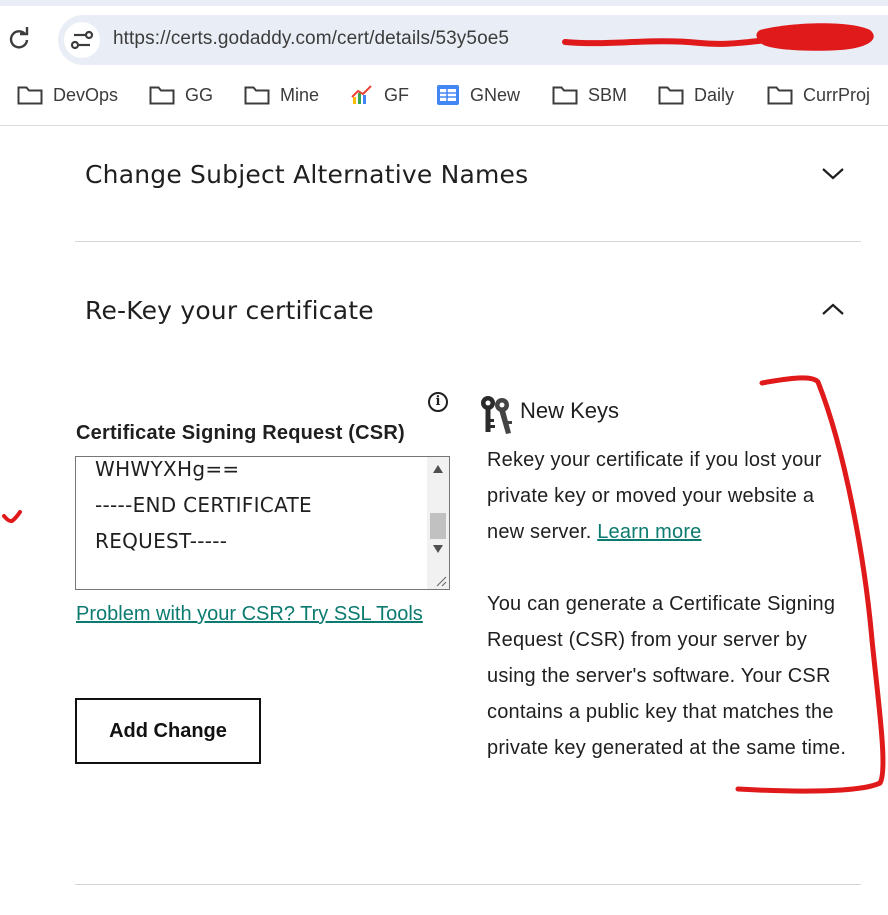  Describe the element at coordinates (714, 94) in the screenshot. I see `bookmark-label: Daily` at that location.